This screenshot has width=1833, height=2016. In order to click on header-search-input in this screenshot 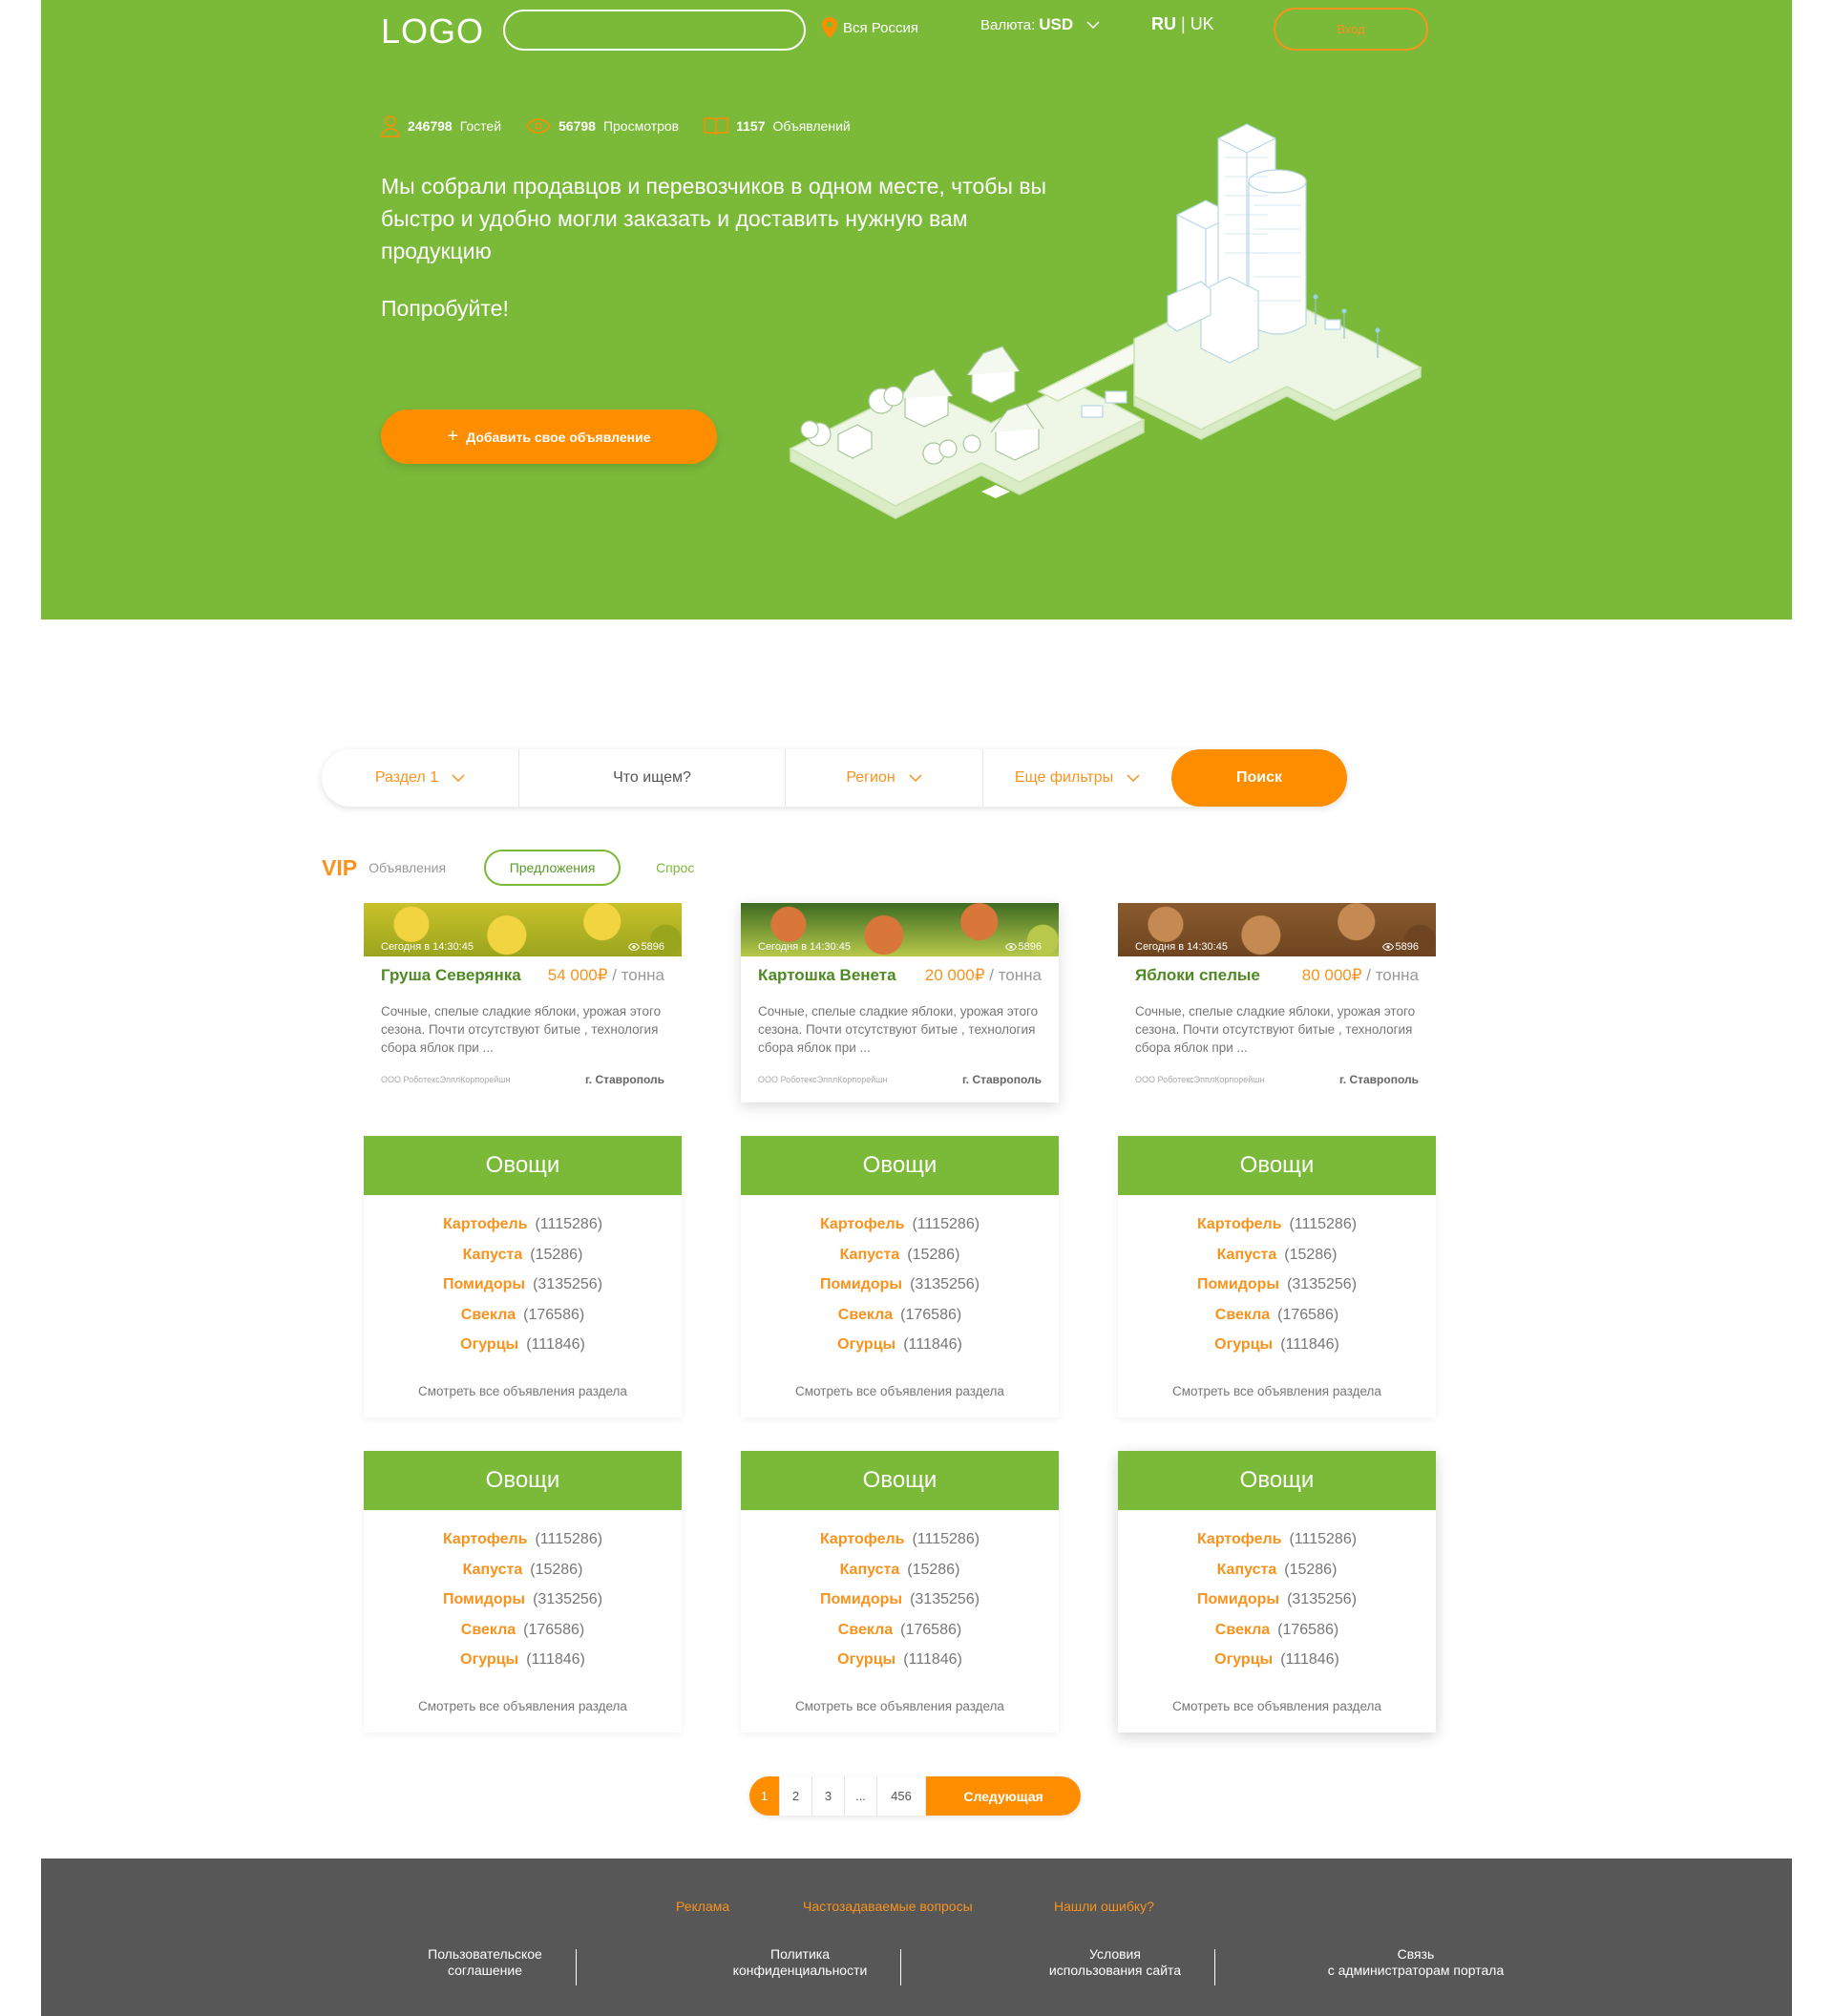, I will do `click(654, 30)`.